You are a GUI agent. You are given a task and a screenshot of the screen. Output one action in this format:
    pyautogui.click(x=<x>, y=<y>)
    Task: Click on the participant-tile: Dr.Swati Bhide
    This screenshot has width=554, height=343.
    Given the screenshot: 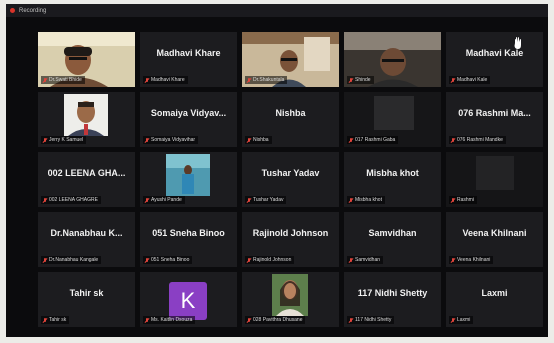 What is the action you would take?
    pyautogui.click(x=86, y=59)
    